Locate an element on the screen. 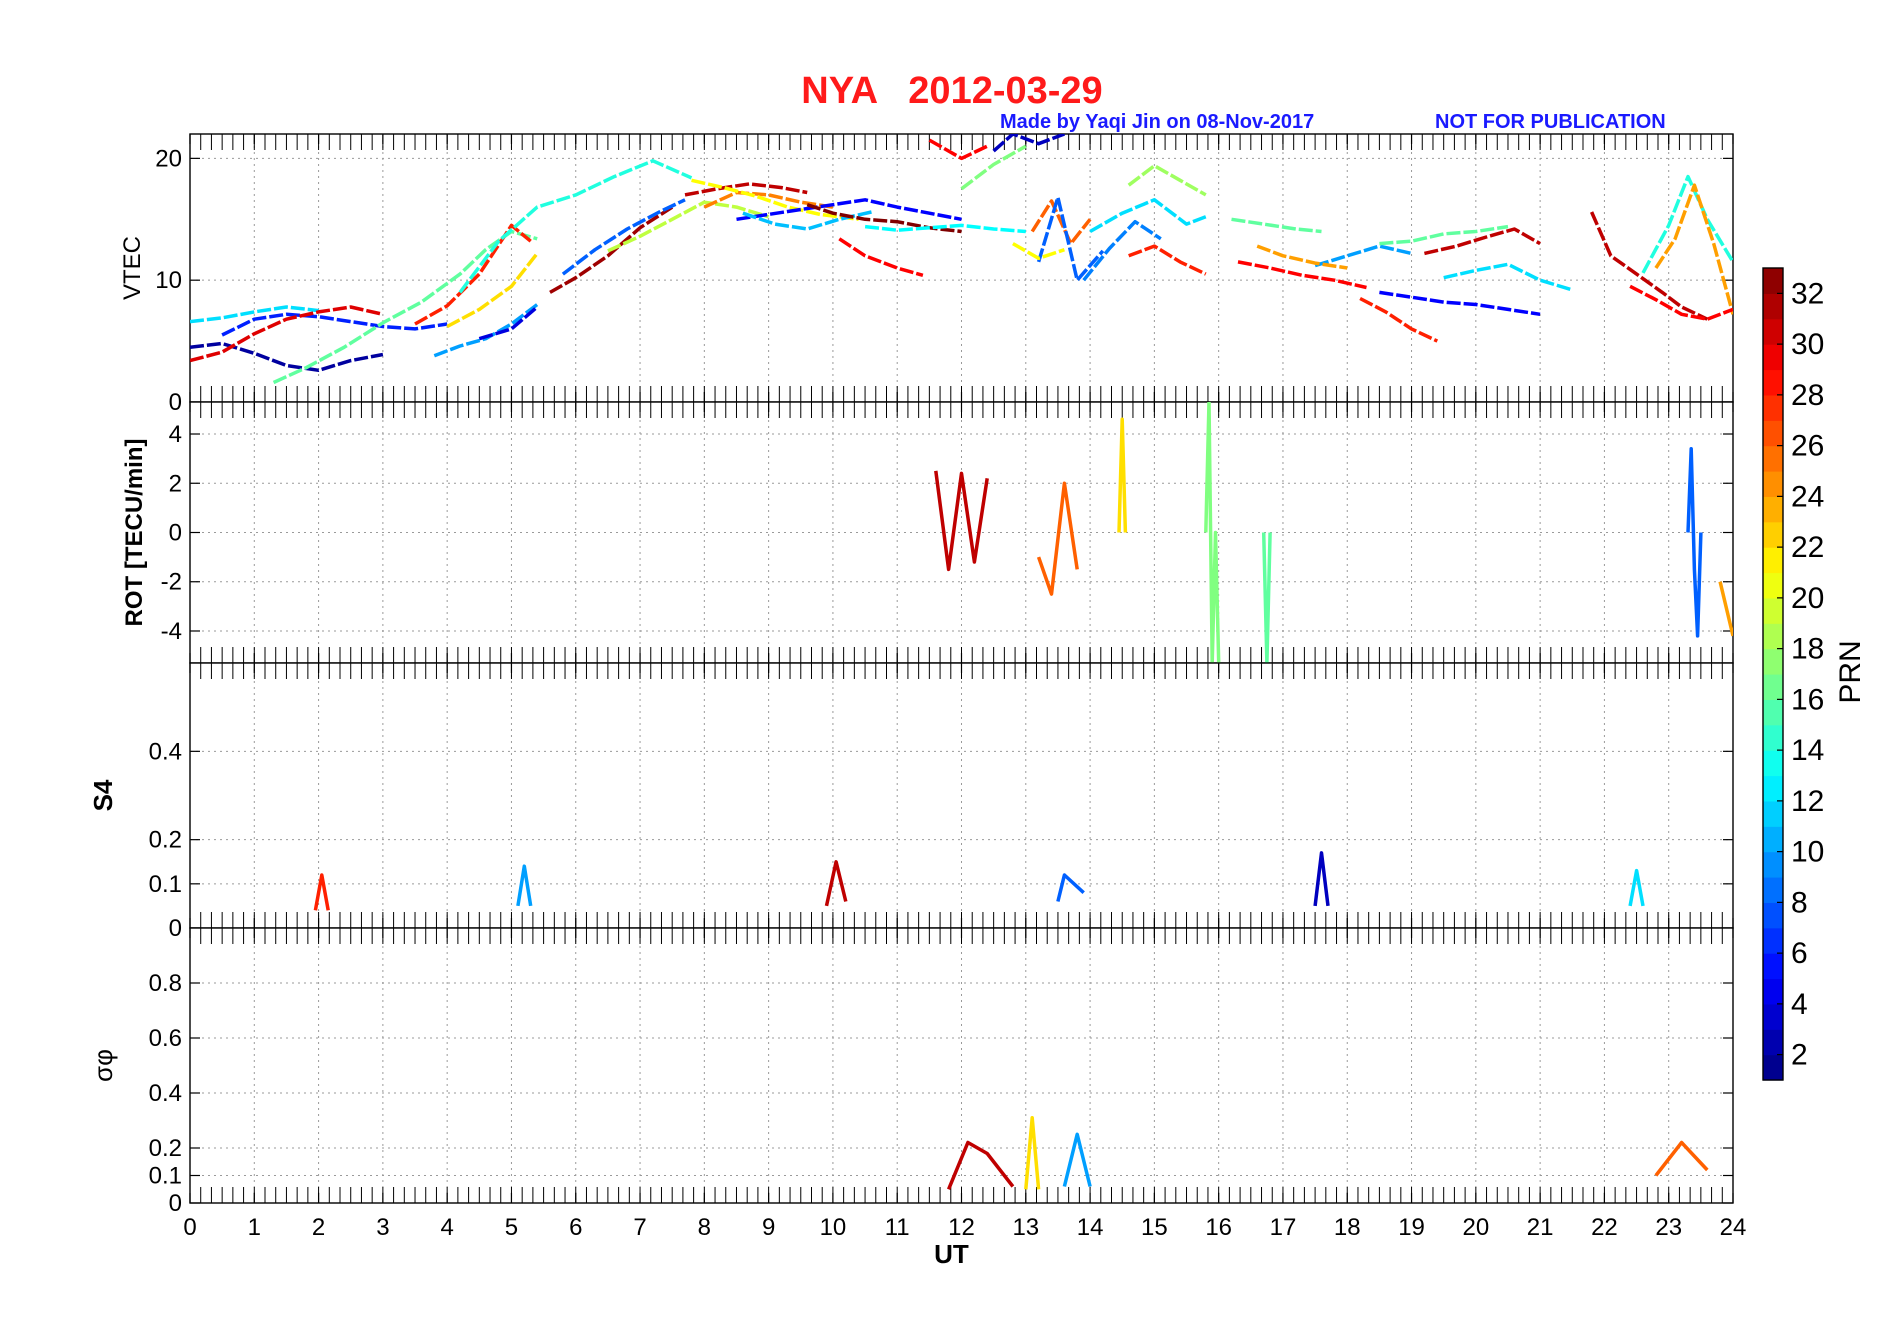 The height and width of the screenshot is (1330, 1904). colorbar-tick-label: 18 is located at coordinates (1807, 649).